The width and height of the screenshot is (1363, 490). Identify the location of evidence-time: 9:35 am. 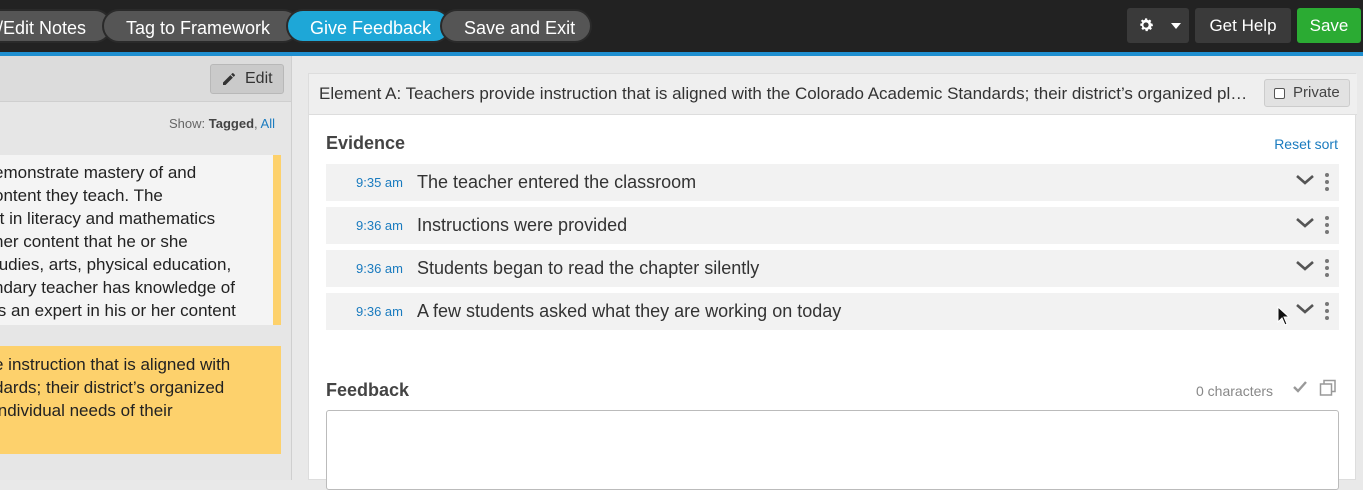
(379, 182).